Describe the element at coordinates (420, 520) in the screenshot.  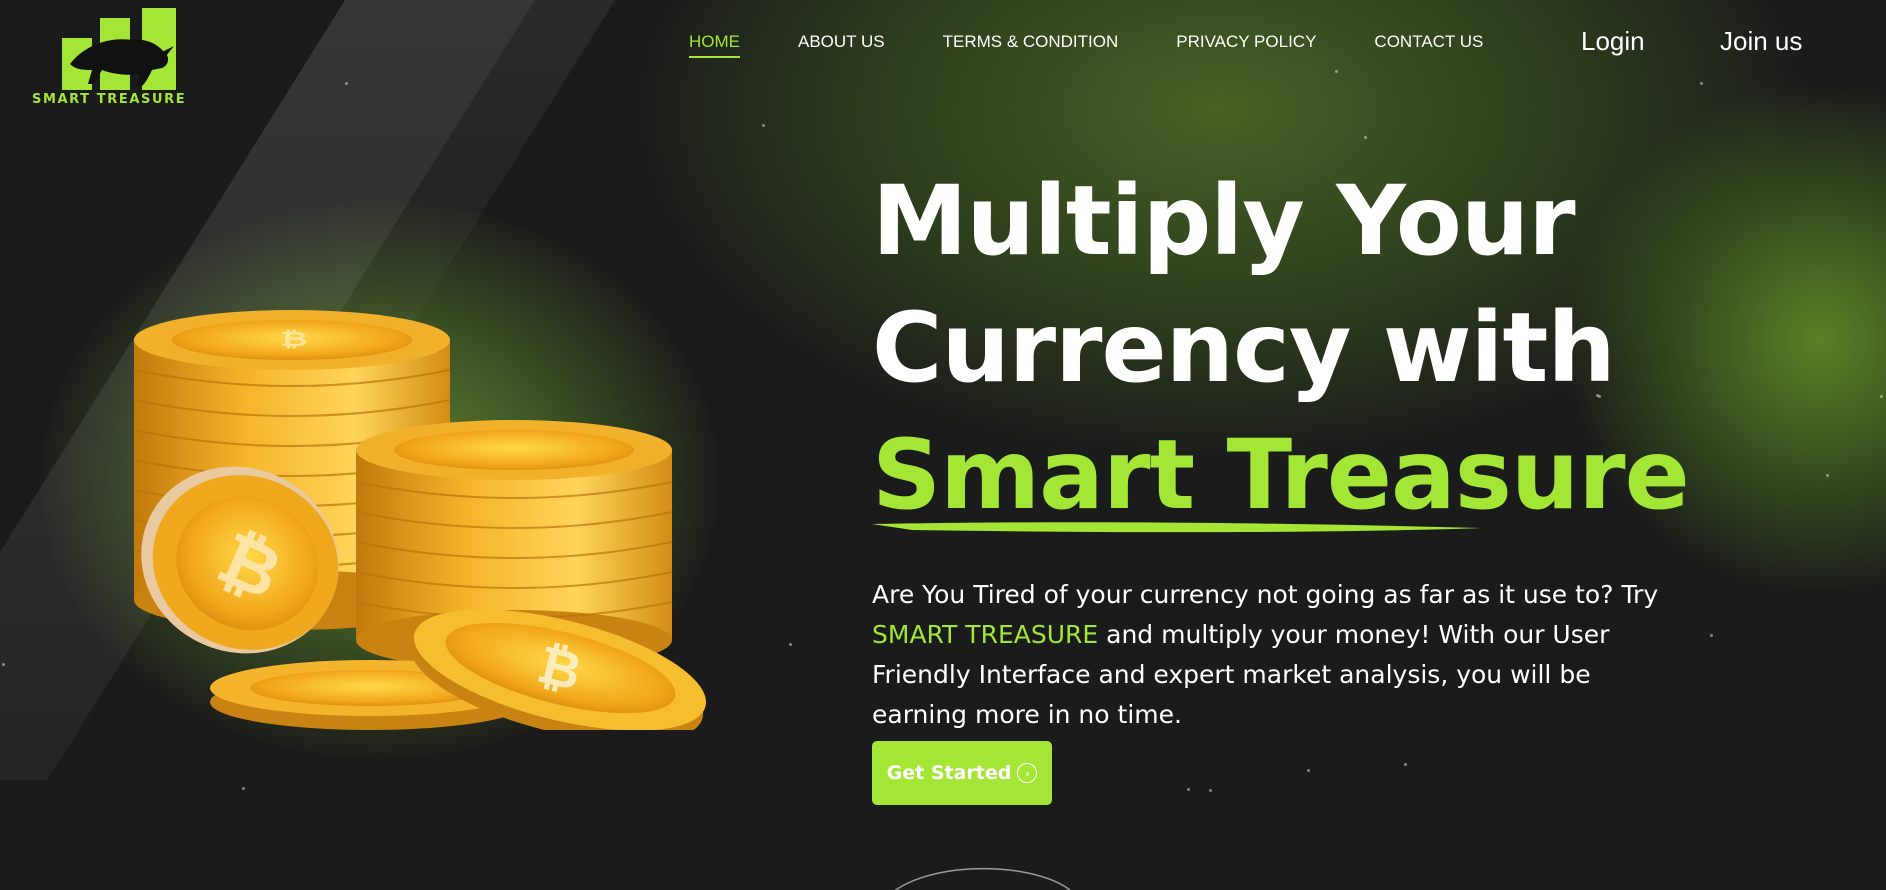
I see `bitcoin-coins-illustration: ₿ ₿ ₿` at that location.